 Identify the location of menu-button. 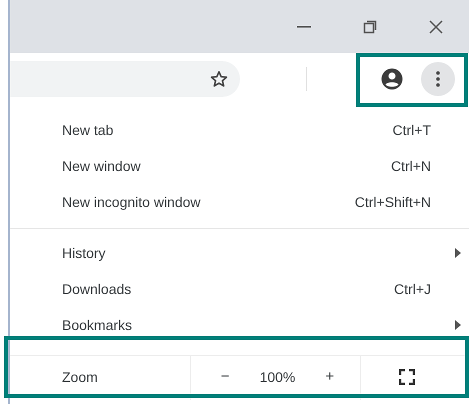
(438, 79).